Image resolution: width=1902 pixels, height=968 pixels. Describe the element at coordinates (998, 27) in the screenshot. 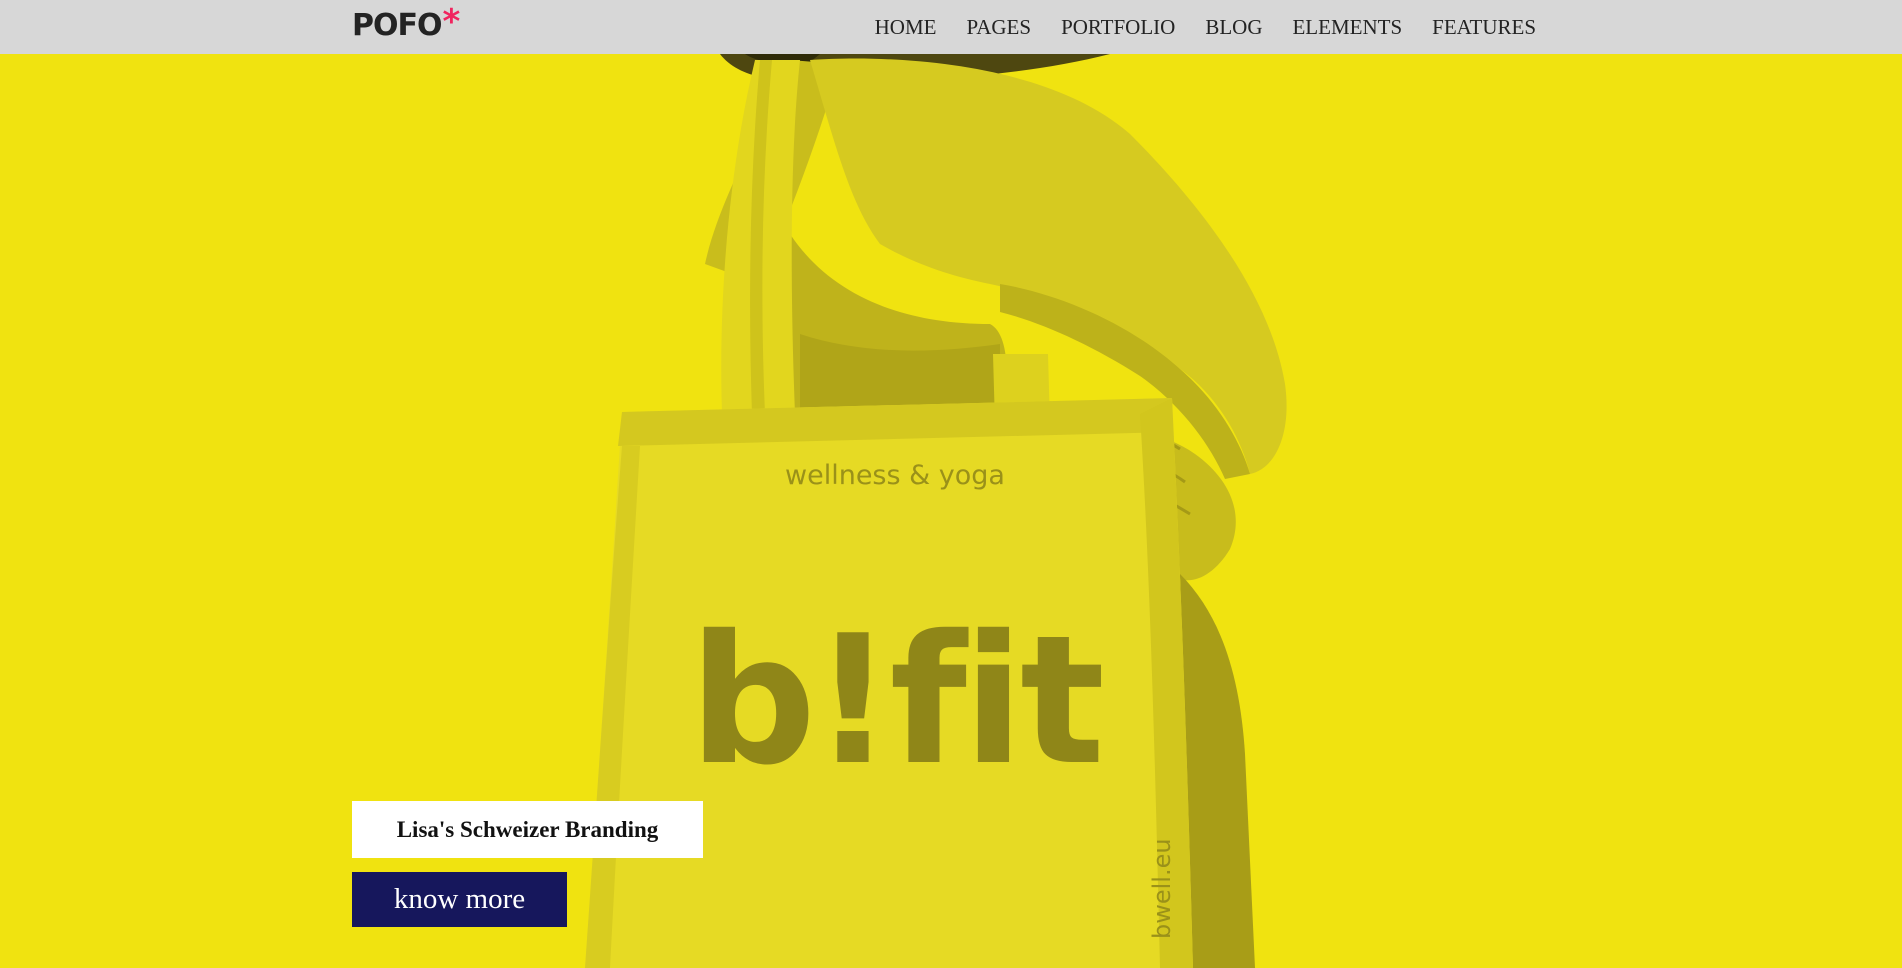

I see `nav-item-pages: PAGES` at that location.